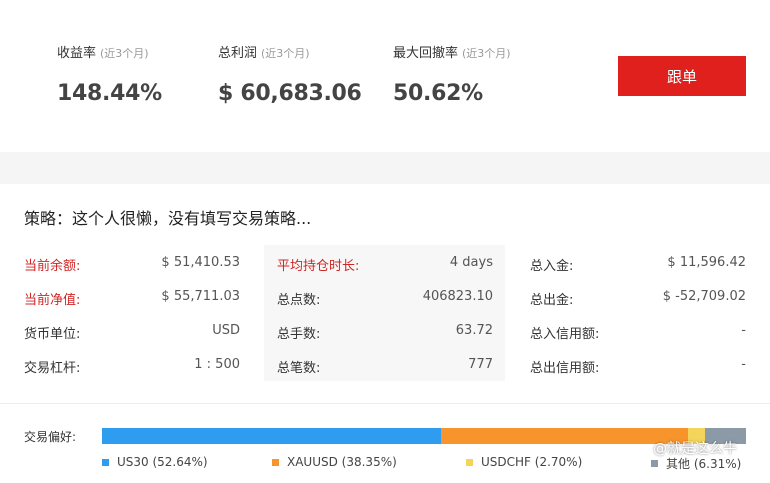  Describe the element at coordinates (532, 462) in the screenshot. I see `legend-label: USDCHF (2.70%)` at that location.